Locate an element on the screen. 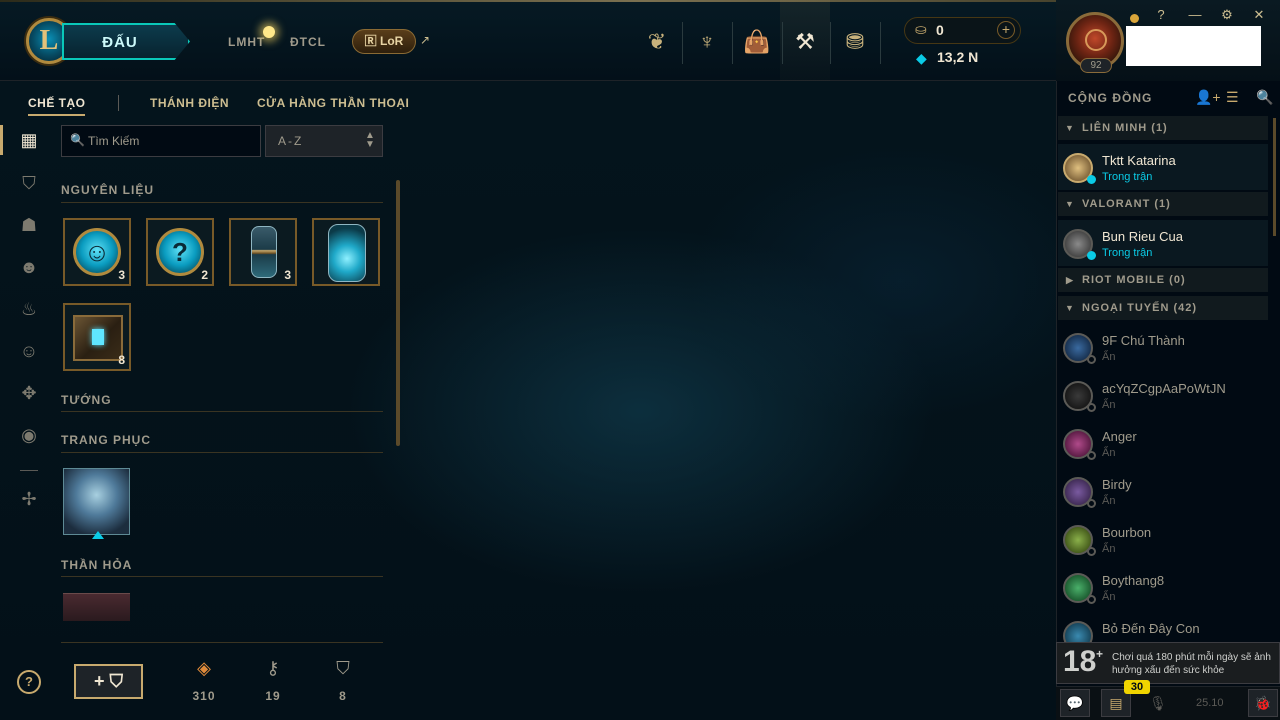 This screenshot has height=720, width=1280. loot-help-button: ? is located at coordinates (29, 682).